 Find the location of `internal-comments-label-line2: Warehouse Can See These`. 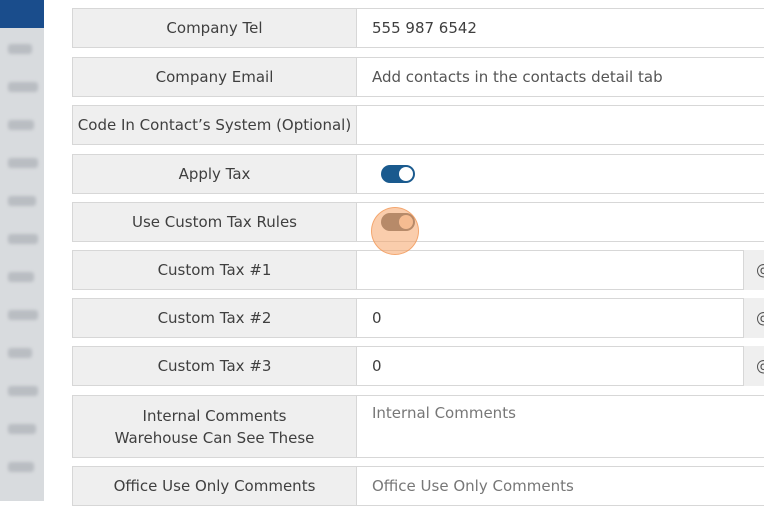

internal-comments-label-line2: Warehouse Can See These is located at coordinates (214, 437).